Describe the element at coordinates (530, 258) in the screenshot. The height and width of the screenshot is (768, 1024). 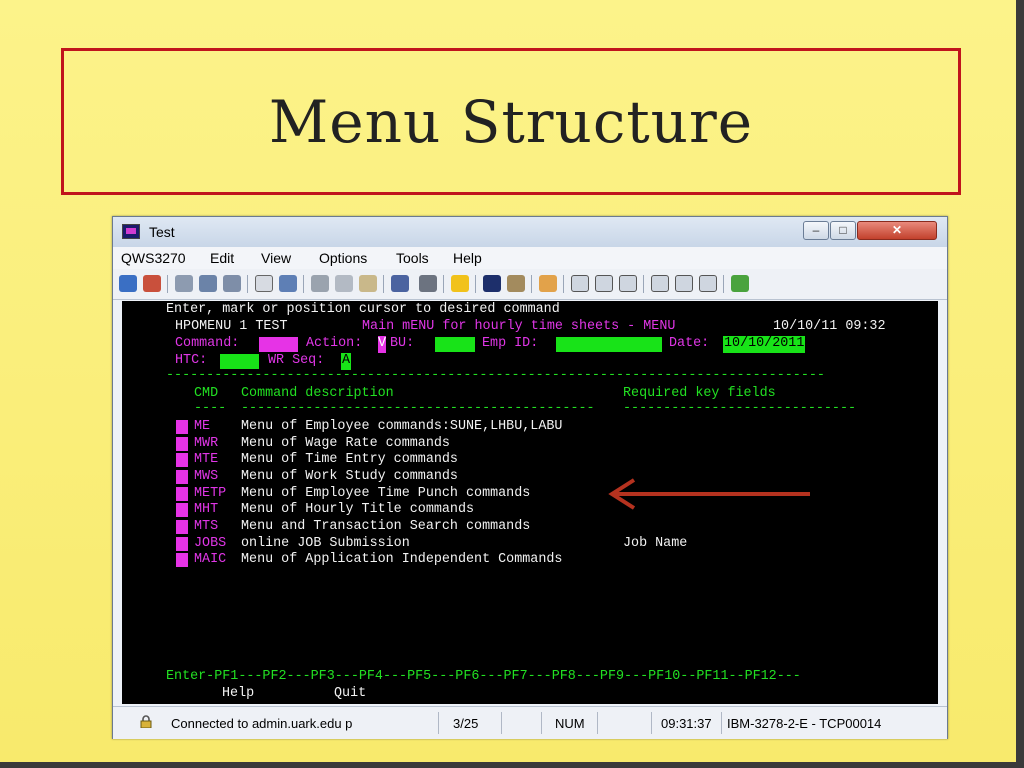
I see `menu-bar: QWS3270 Edit View Options Tools Help` at that location.